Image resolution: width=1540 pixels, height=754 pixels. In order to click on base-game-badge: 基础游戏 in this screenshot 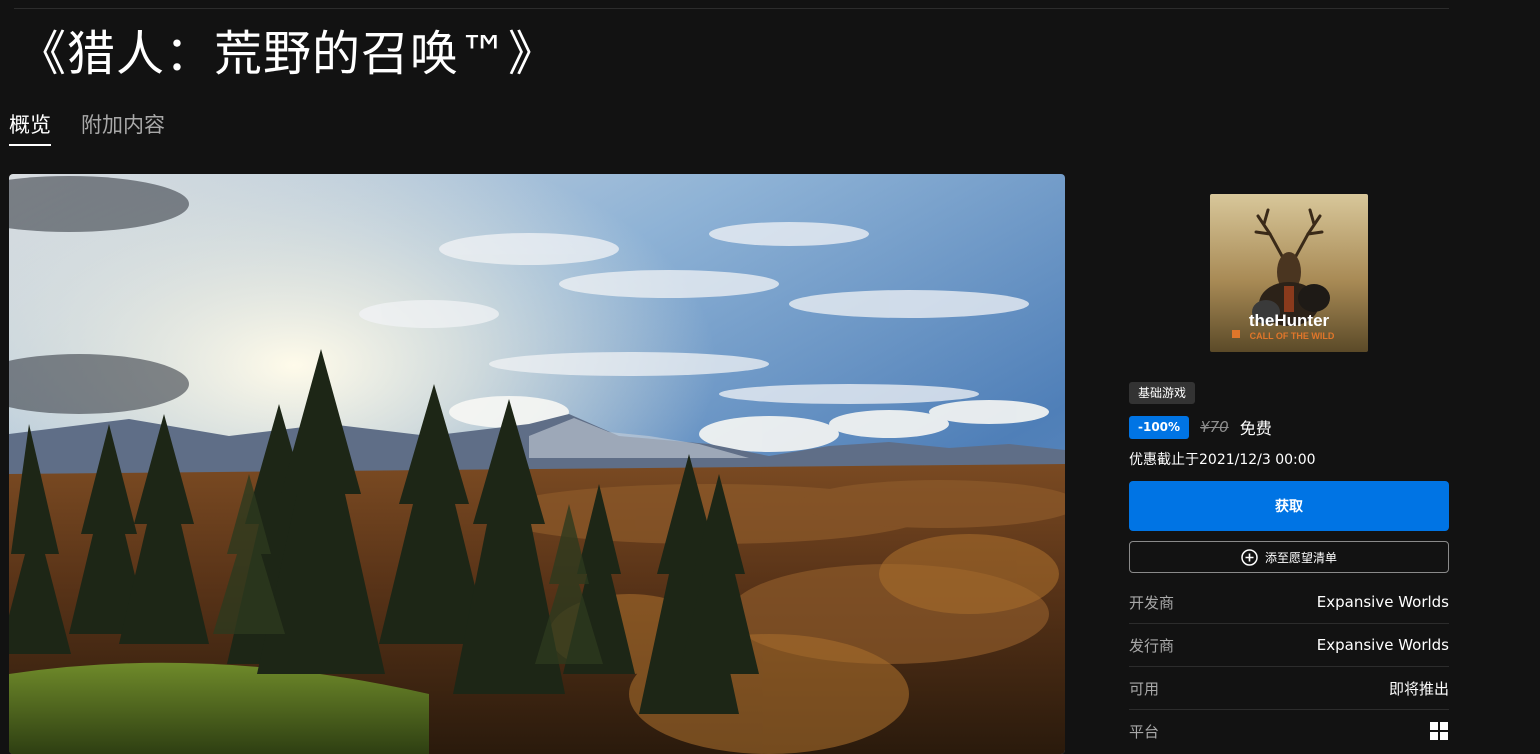, I will do `click(1162, 393)`.